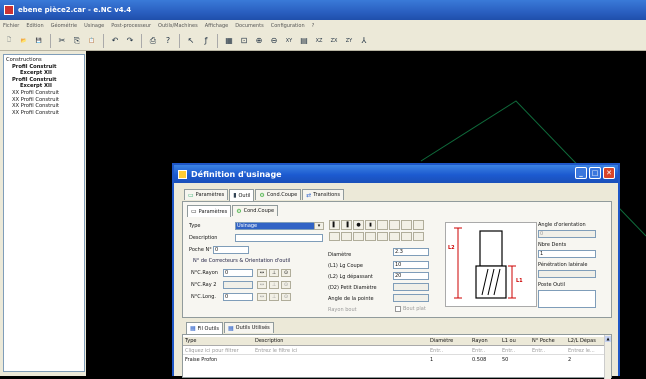 This screenshot has width=646, height=379. I want to click on zoom-in-icon: ⊕, so click(259, 41).